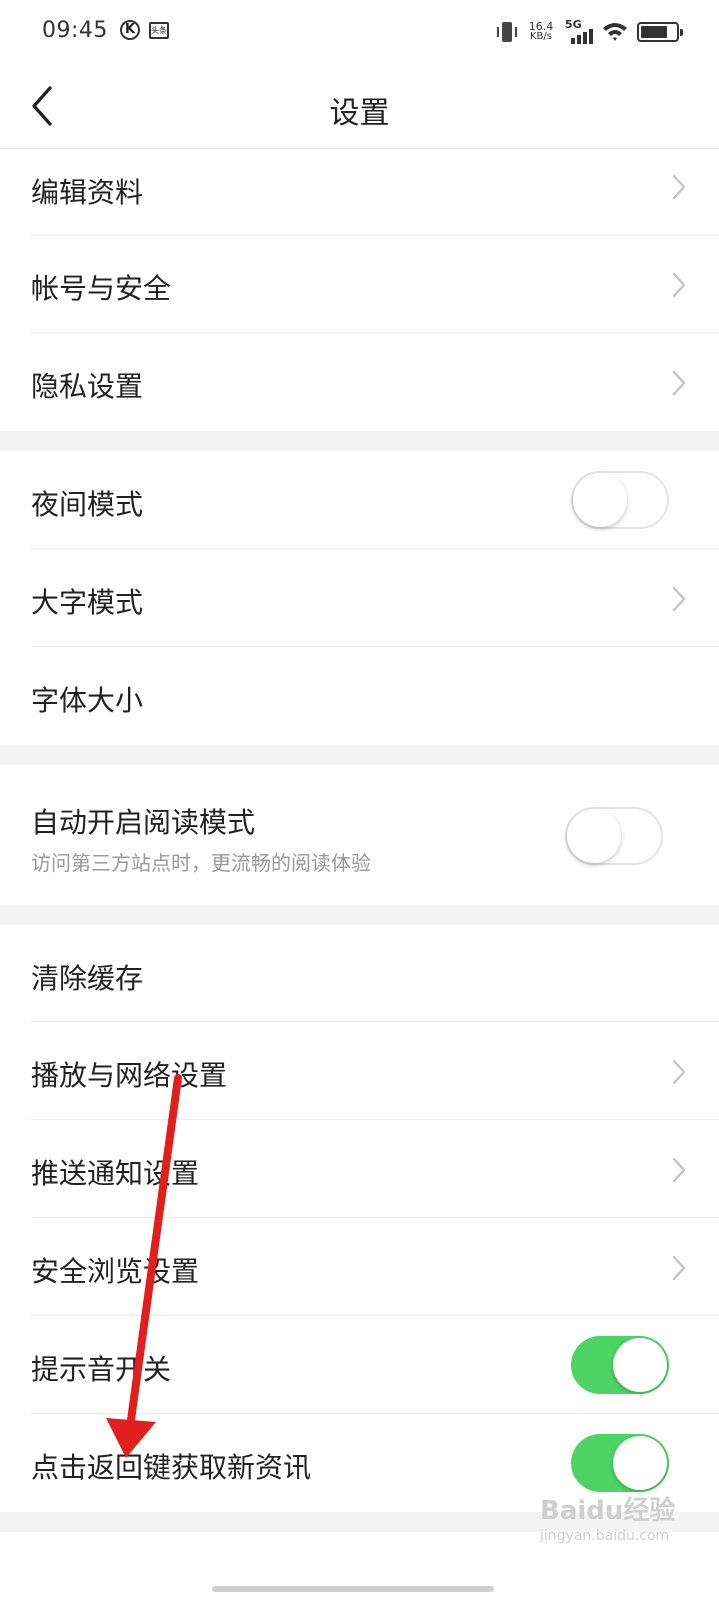  Describe the element at coordinates (171, 1467) in the screenshot. I see `settings-item-label: 点击返回键获取新资讯` at that location.